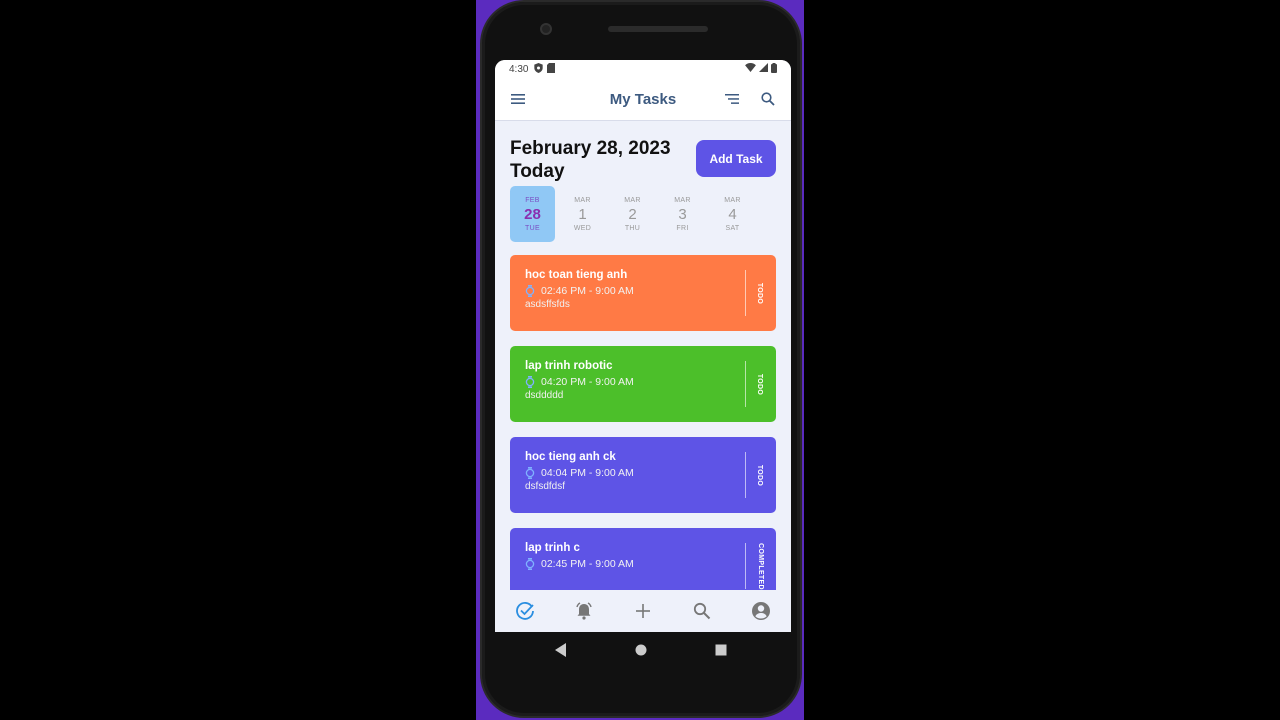  What do you see at coordinates (632, 214) in the screenshot?
I see `date-item: MAR 2 THU` at bounding box center [632, 214].